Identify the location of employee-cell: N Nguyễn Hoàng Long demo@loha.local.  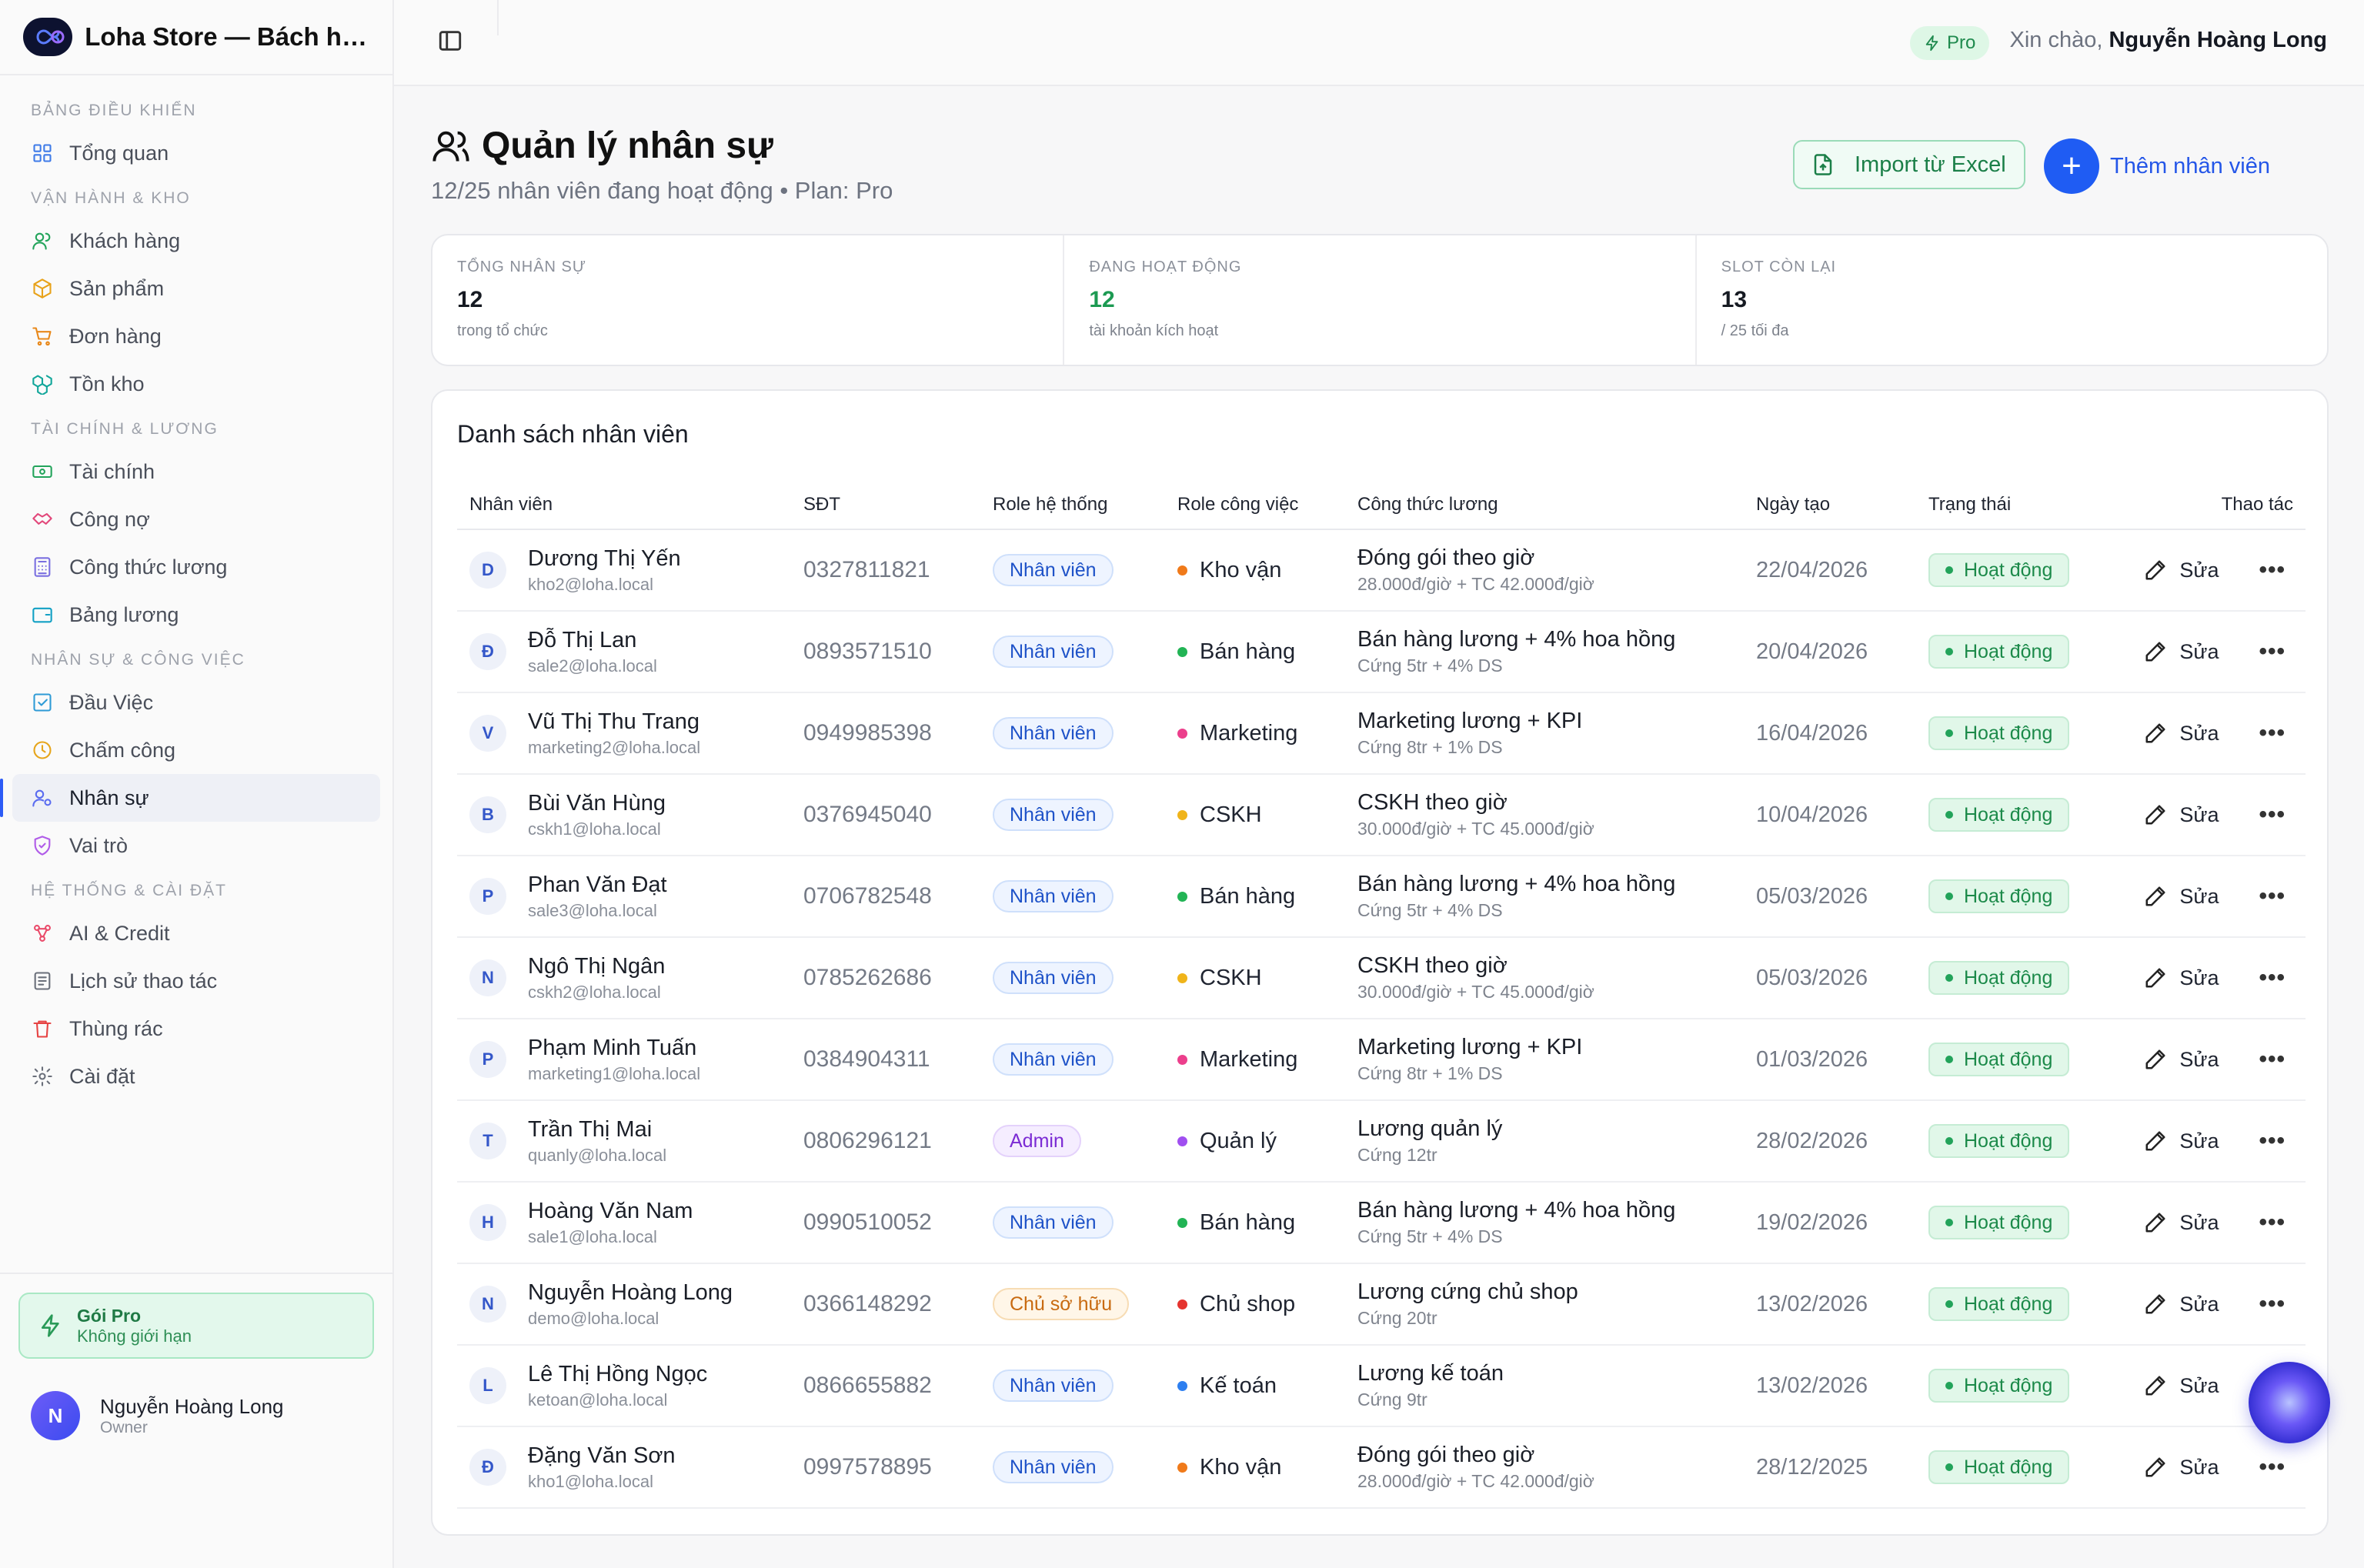
(630, 1305).